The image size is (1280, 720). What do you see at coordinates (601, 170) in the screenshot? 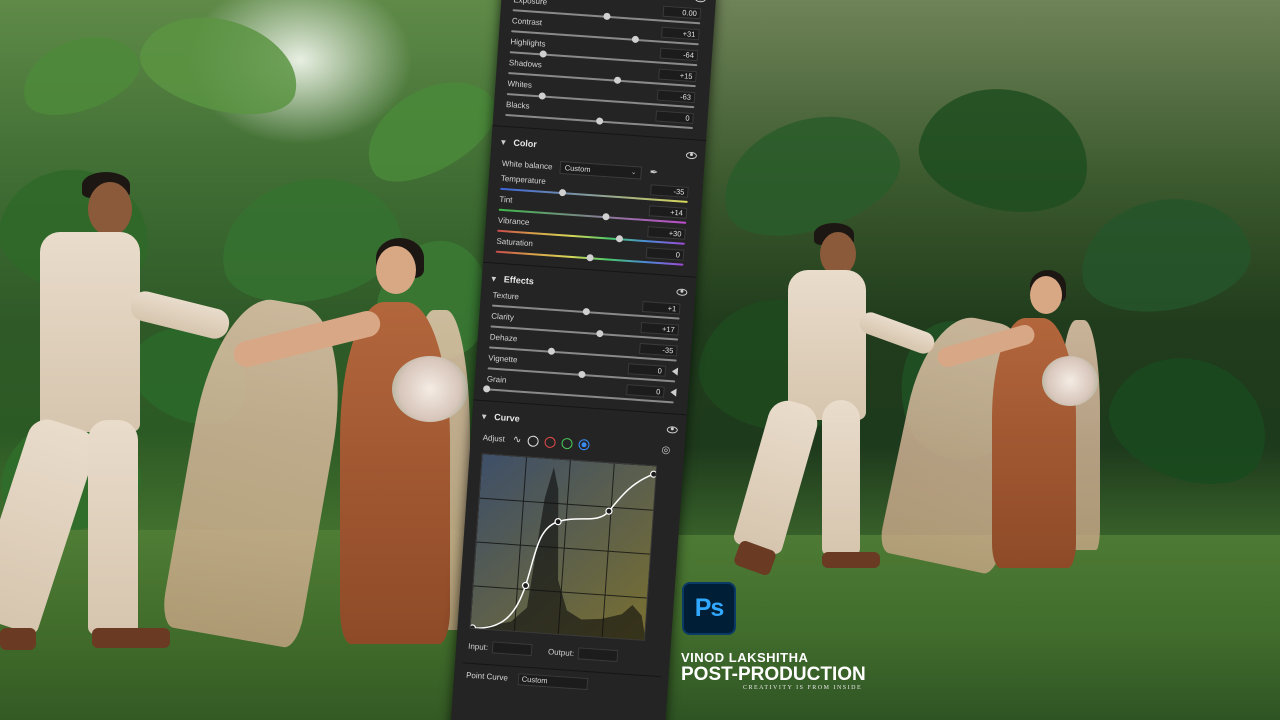
I see `white-balance-select: Custom ⌄` at bounding box center [601, 170].